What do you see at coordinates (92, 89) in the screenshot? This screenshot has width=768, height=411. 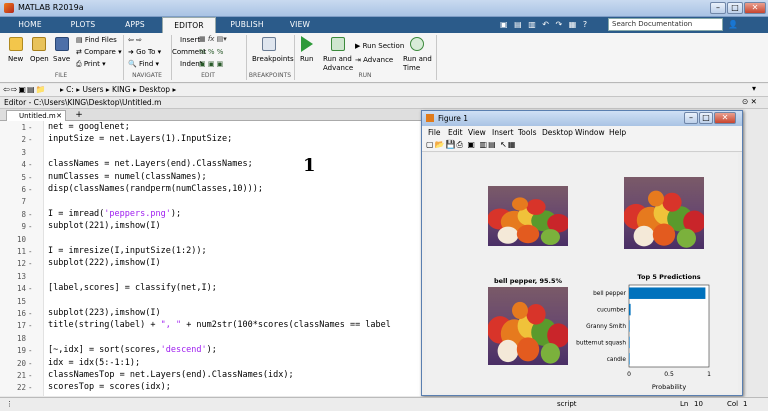 I see `path-users: Users` at bounding box center [92, 89].